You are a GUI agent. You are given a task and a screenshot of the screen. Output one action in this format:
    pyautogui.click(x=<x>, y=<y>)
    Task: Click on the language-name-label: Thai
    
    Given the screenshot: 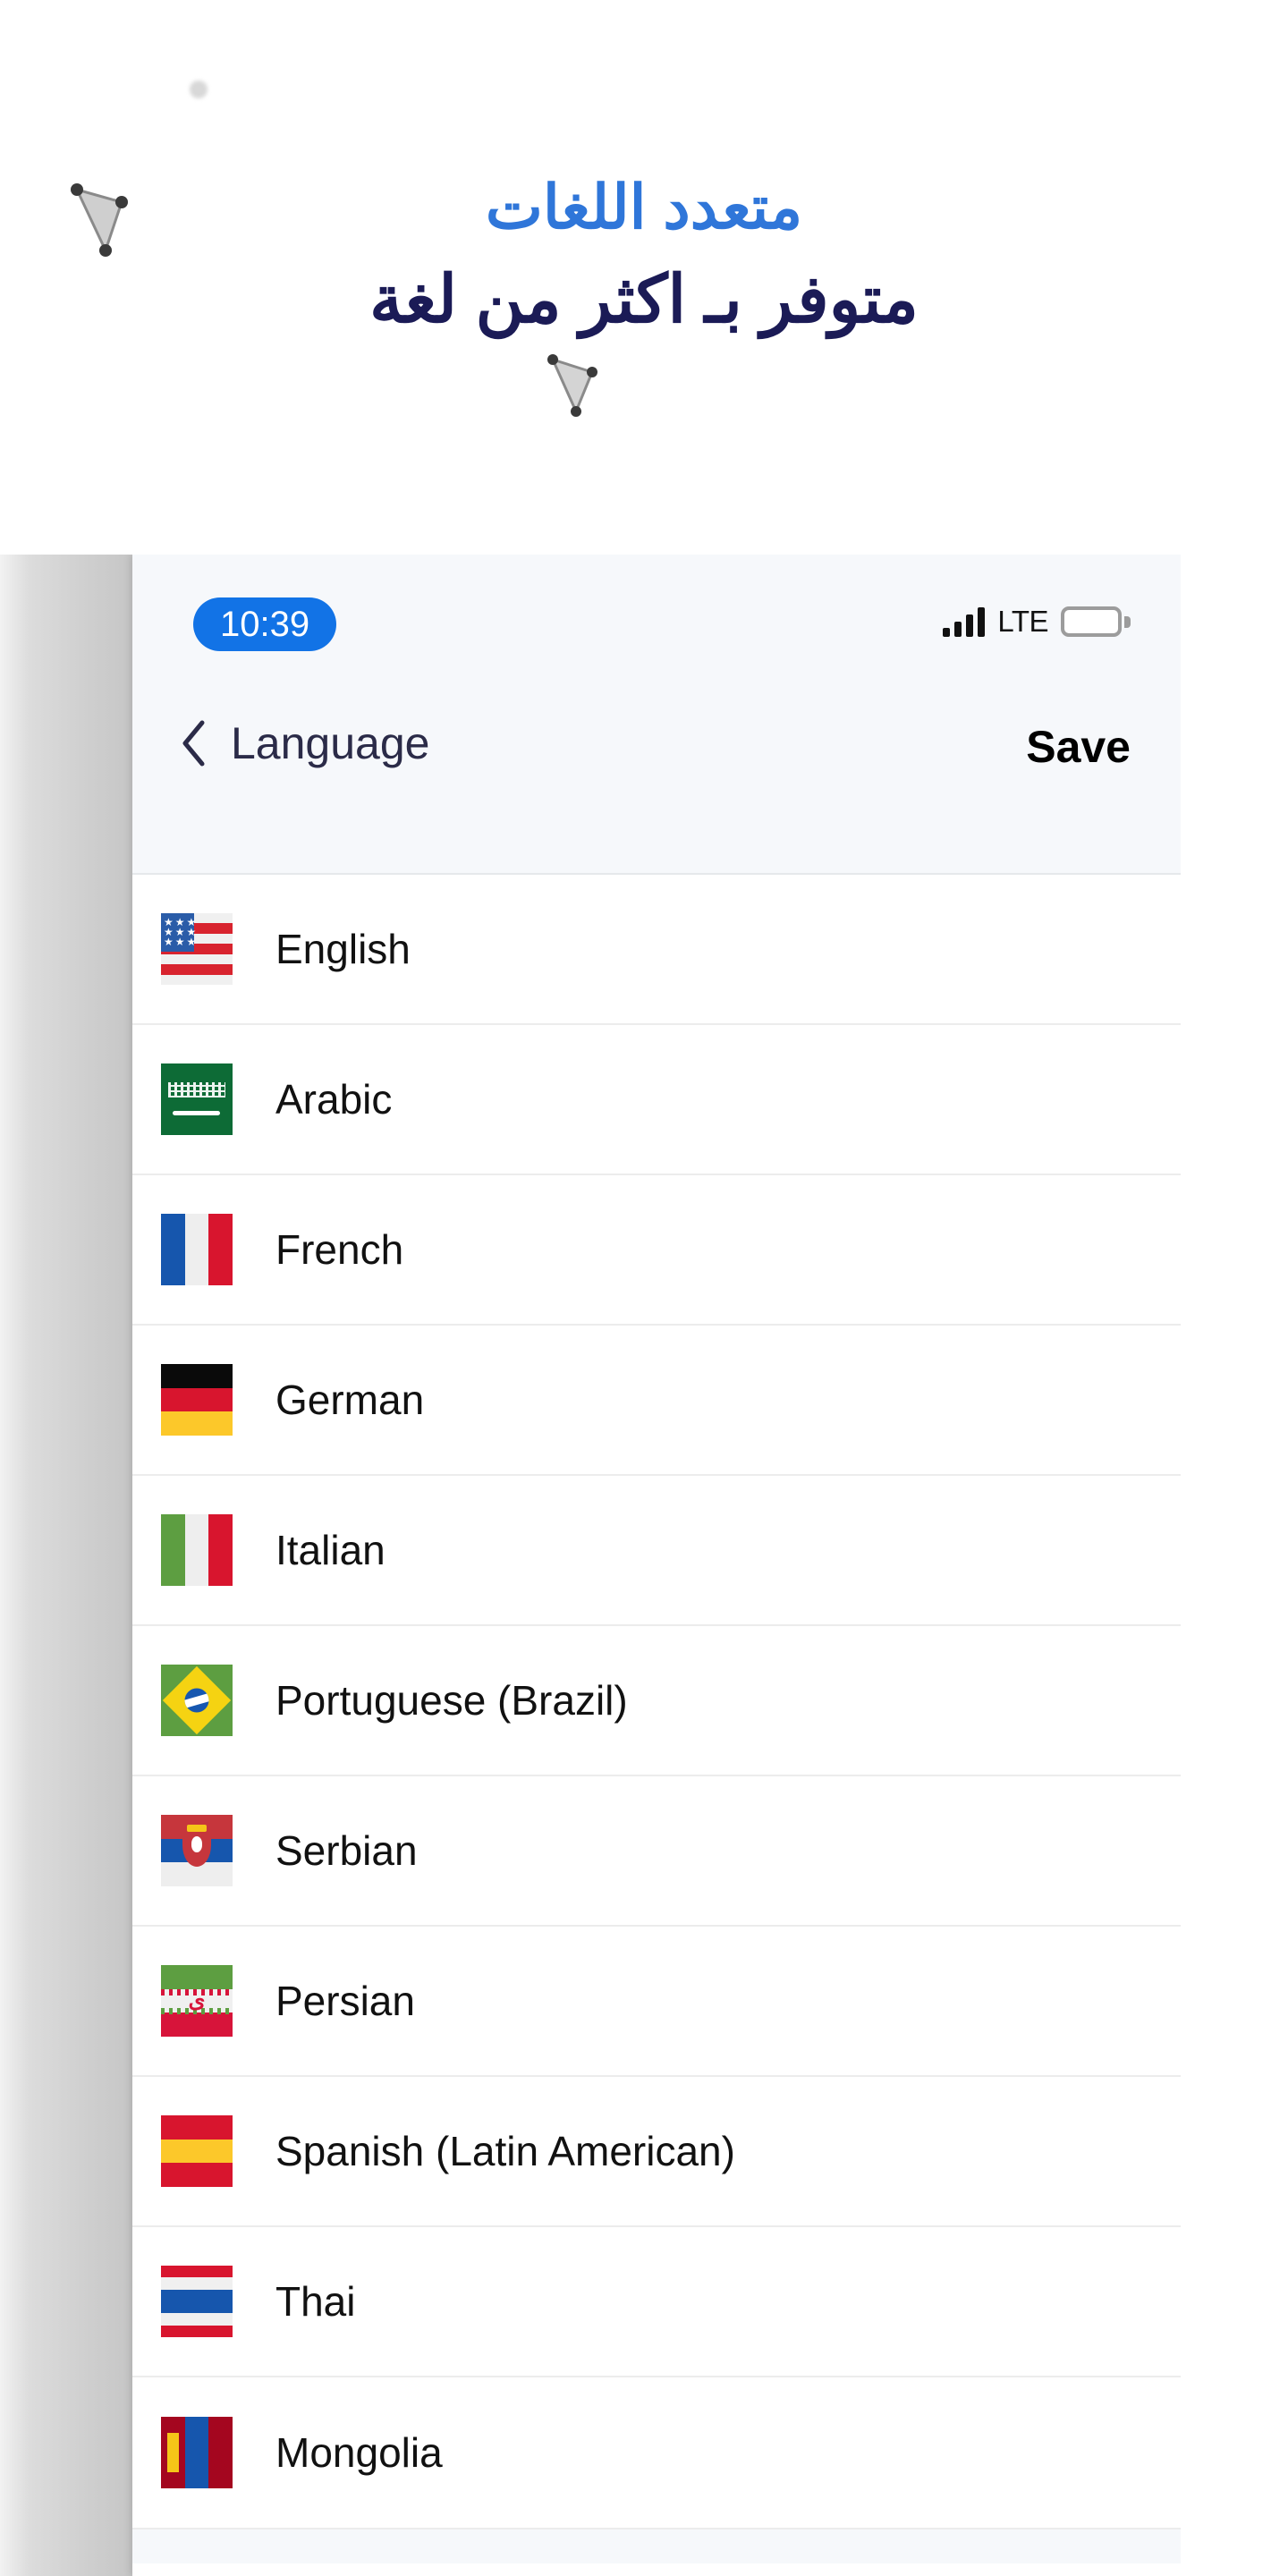 What is the action you would take?
    pyautogui.click(x=315, y=2301)
    